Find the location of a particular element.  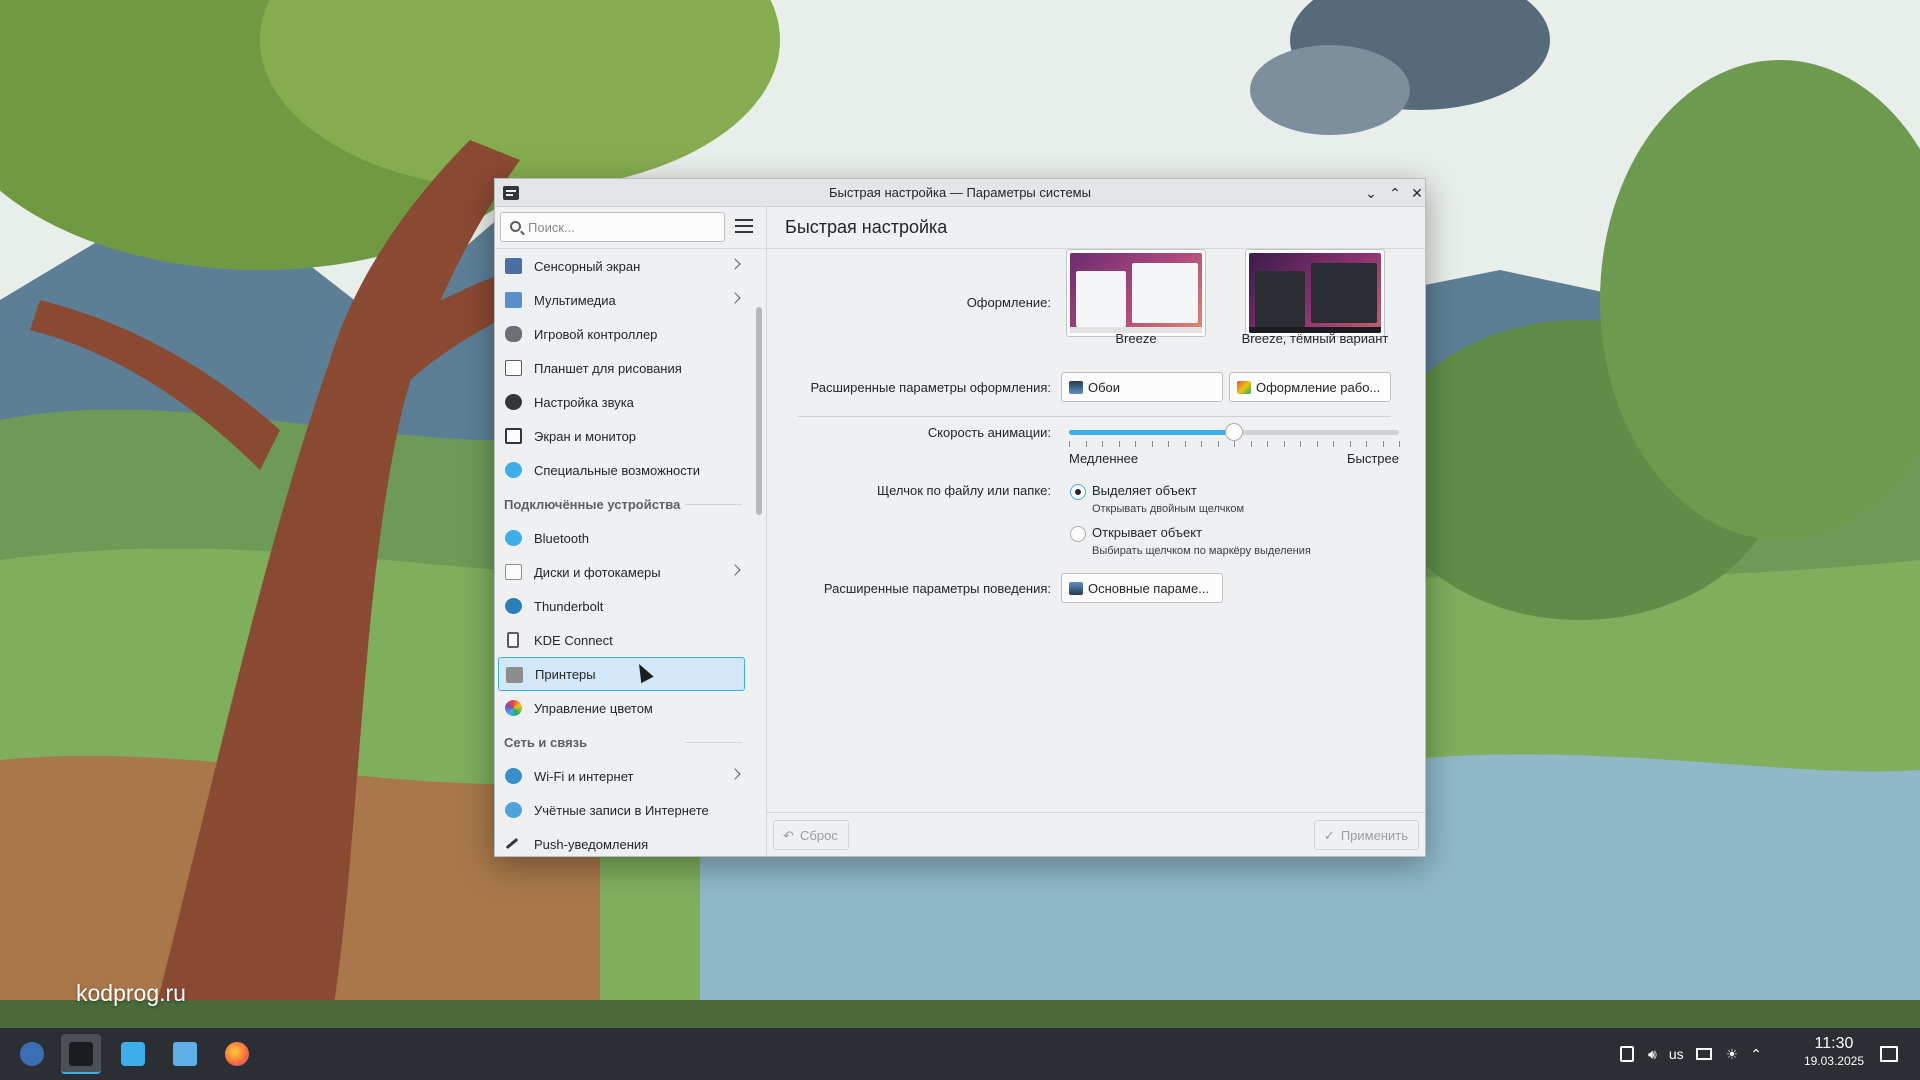

chevron-up-icon: ⌃ is located at coordinates (1756, 1054).